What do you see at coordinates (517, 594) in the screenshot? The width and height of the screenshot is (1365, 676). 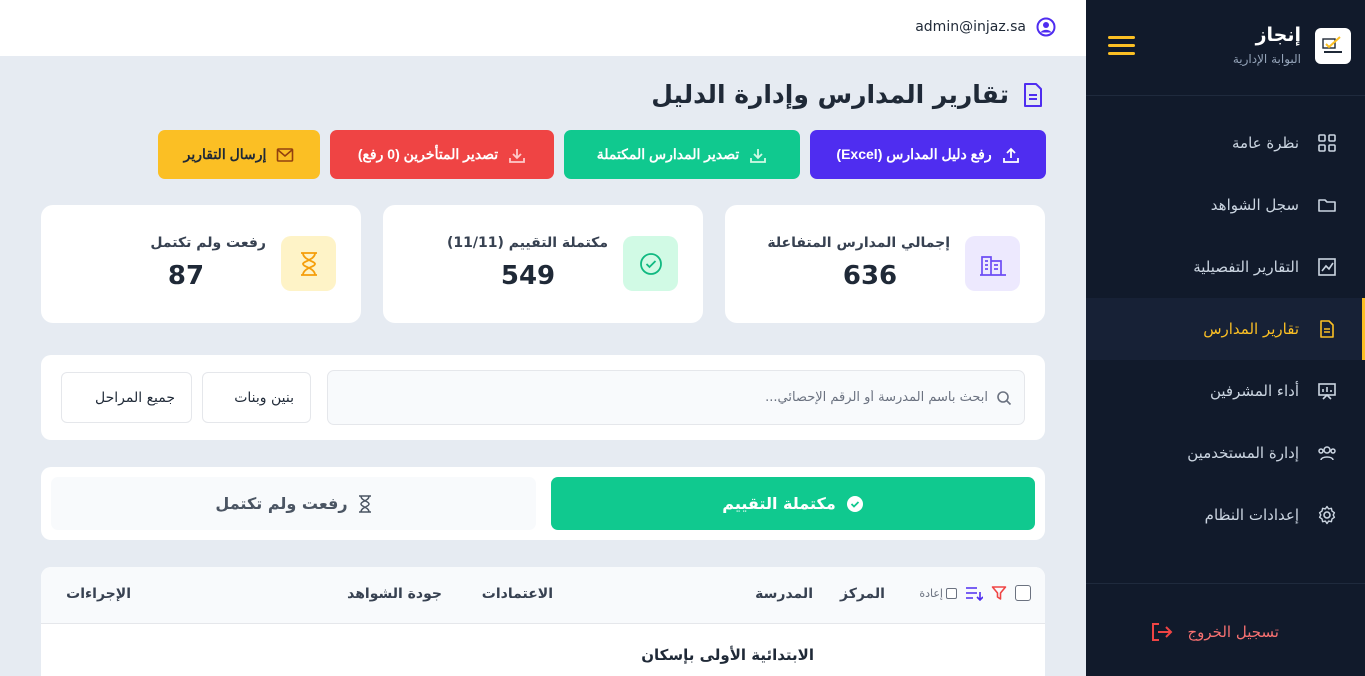 I see `column-header-accreditations: الاعتمادات` at bounding box center [517, 594].